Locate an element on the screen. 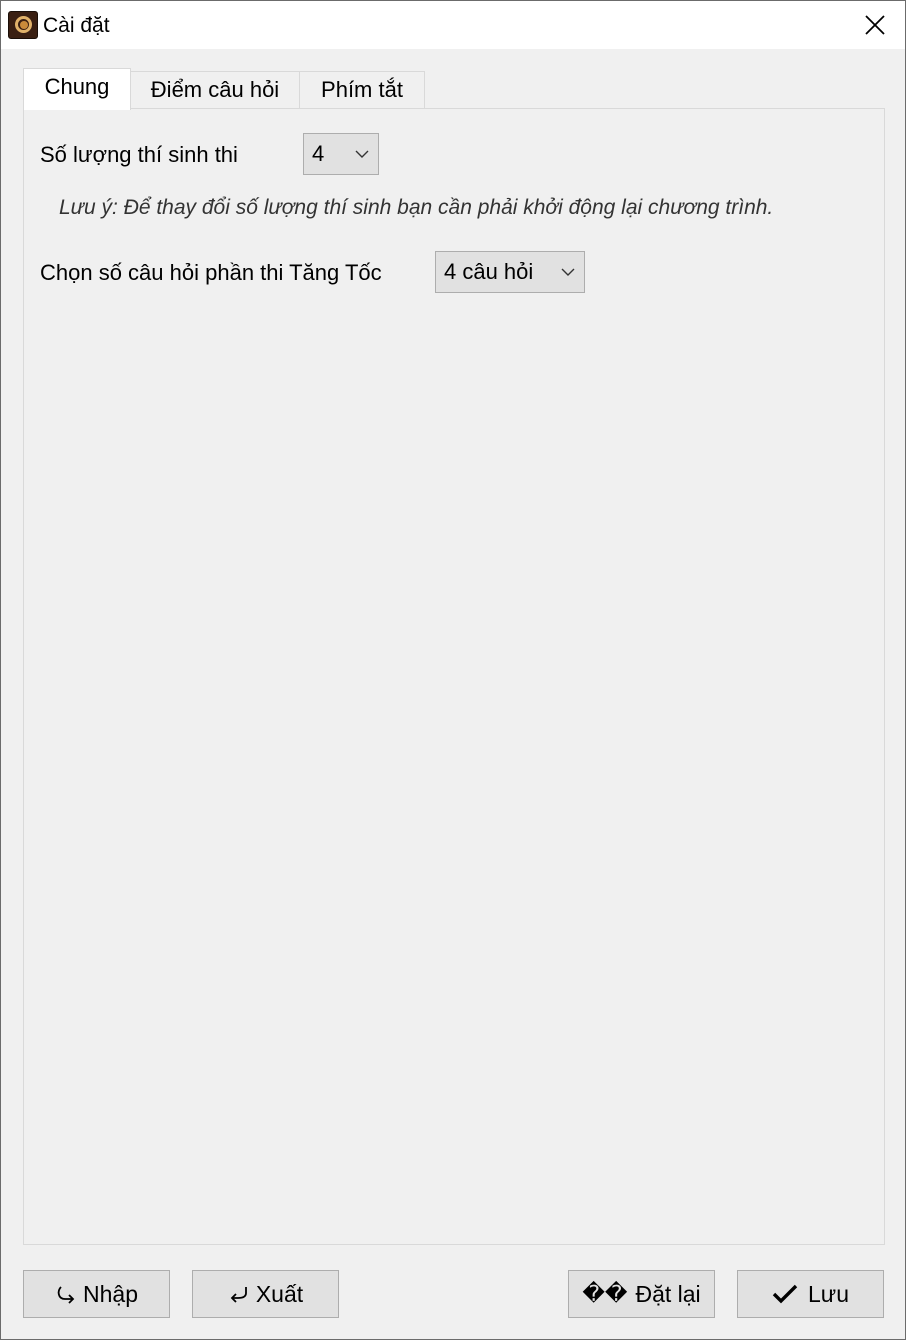  speedup-questions-select: 4 câu hỏi is located at coordinates (510, 272).